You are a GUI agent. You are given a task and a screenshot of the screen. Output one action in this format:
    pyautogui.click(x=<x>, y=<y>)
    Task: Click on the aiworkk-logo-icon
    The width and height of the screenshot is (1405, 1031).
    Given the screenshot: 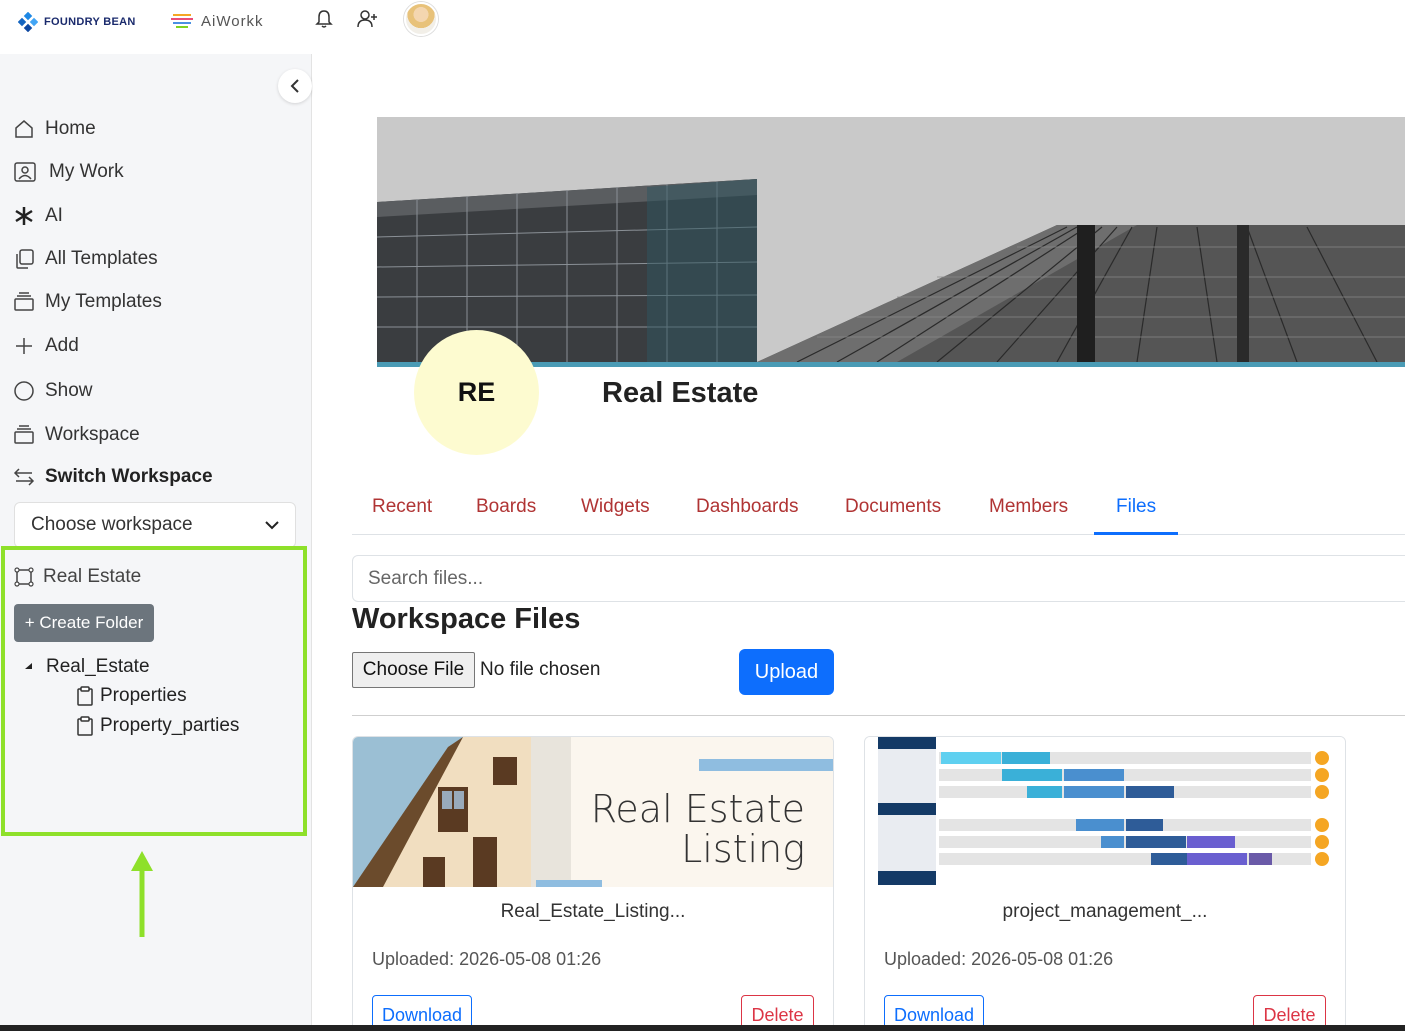 What is the action you would take?
    pyautogui.click(x=182, y=21)
    